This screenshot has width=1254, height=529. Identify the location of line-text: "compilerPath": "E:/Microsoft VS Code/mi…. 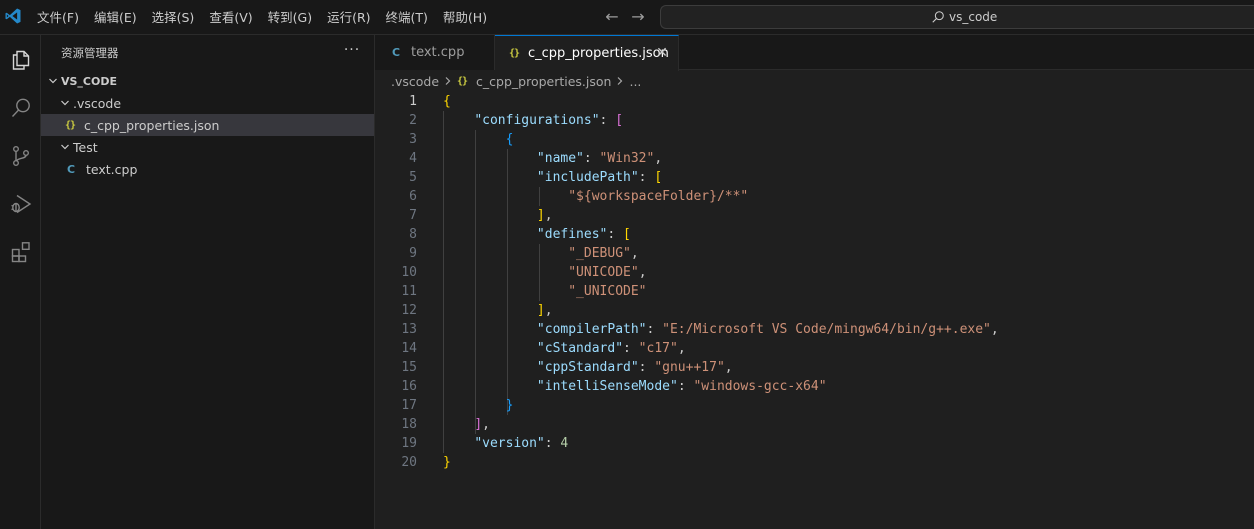
(721, 329).